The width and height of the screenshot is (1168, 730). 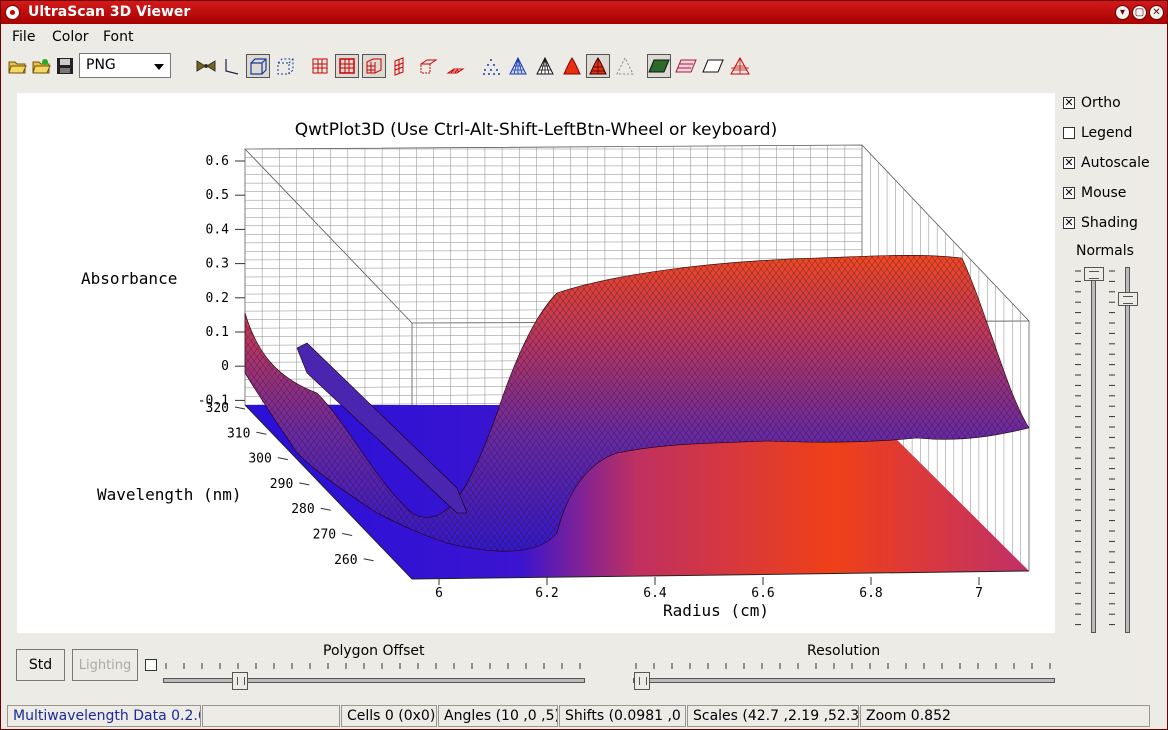 What do you see at coordinates (1069, 192) in the screenshot?
I see `mouse-check-icon: ✕` at bounding box center [1069, 192].